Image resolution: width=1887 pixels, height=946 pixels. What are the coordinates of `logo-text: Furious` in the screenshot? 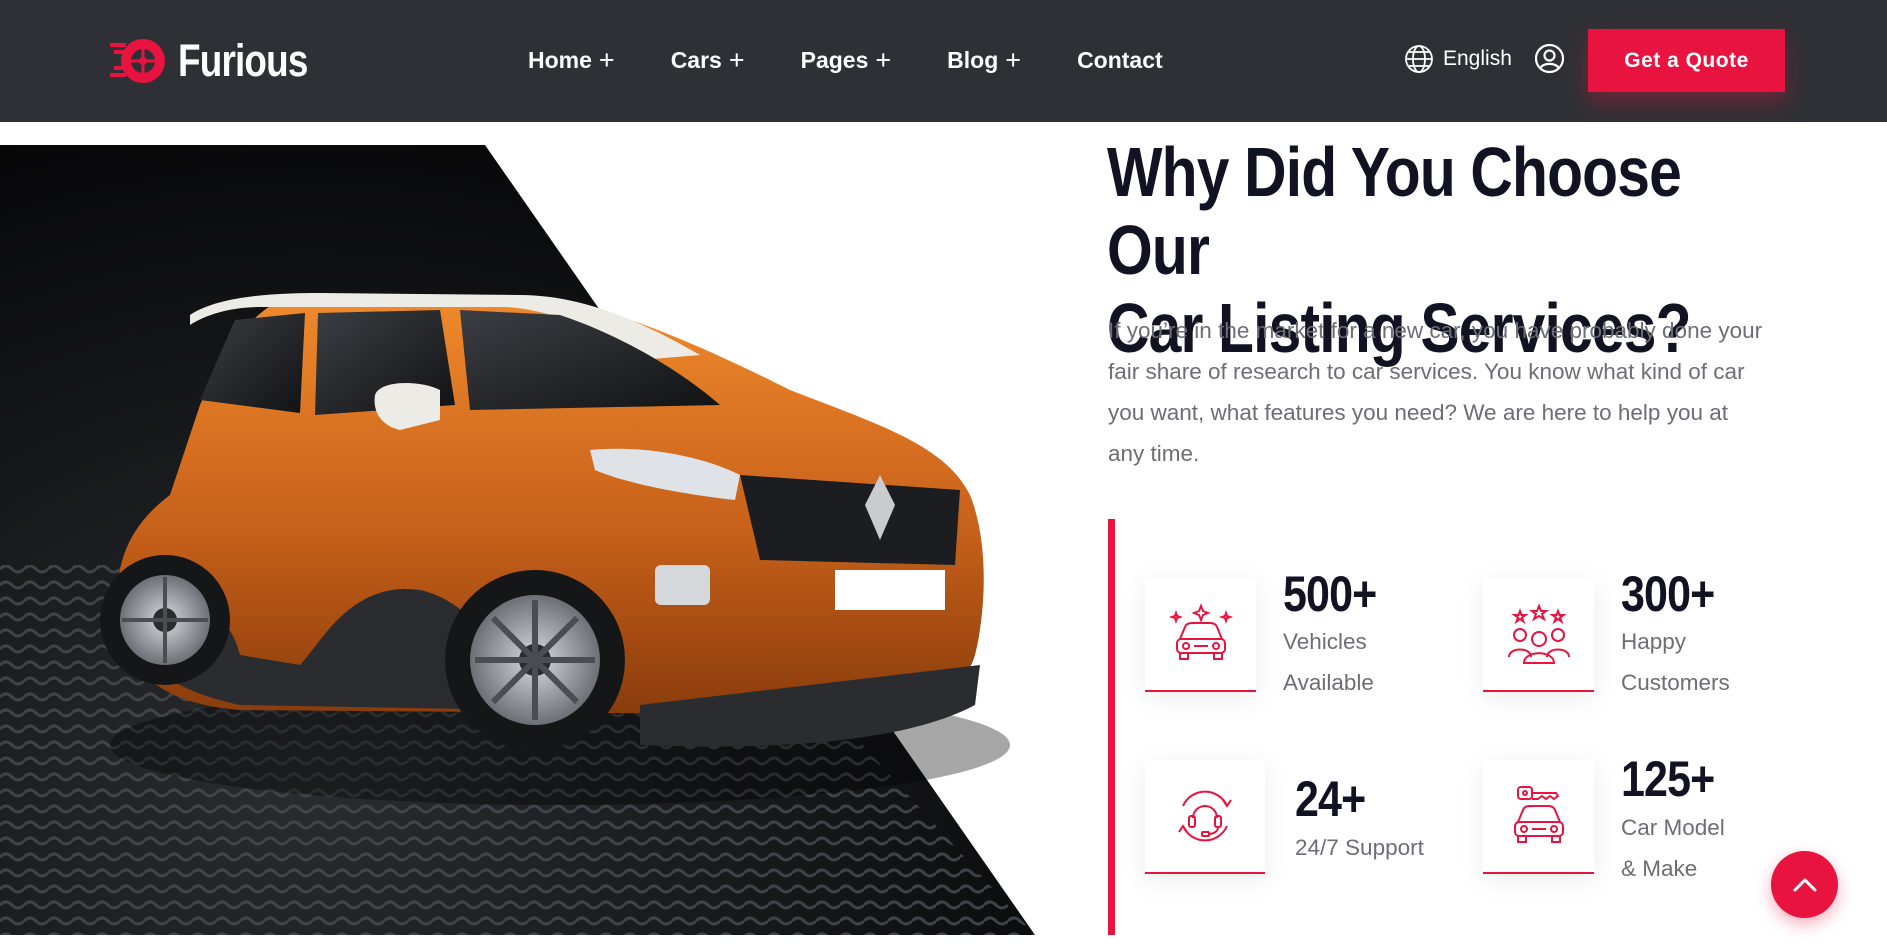 It's located at (243, 60).